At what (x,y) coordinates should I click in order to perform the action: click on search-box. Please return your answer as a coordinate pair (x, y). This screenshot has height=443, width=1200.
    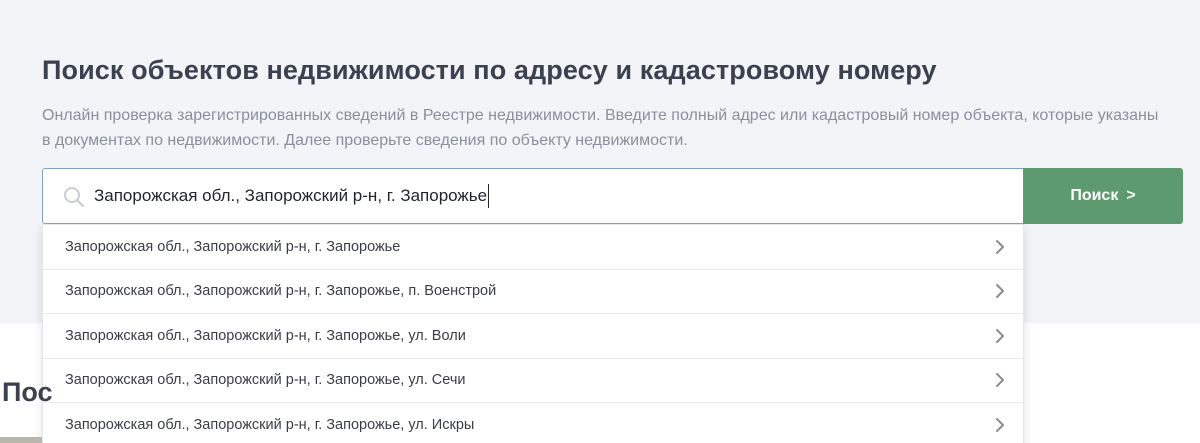
    Looking at the image, I should click on (533, 196).